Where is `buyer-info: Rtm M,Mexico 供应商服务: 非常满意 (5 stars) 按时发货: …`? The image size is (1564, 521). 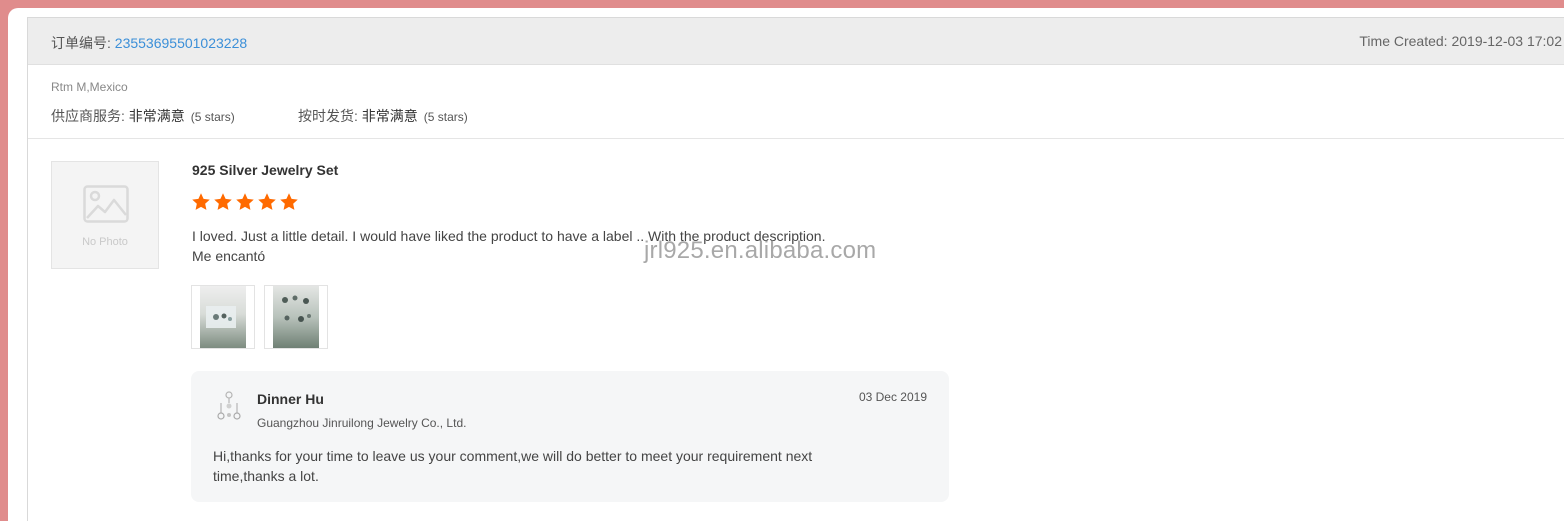 buyer-info: Rtm M,Mexico 供应商服务: 非常满意 (5 stars) 按时发货: … is located at coordinates (796, 102).